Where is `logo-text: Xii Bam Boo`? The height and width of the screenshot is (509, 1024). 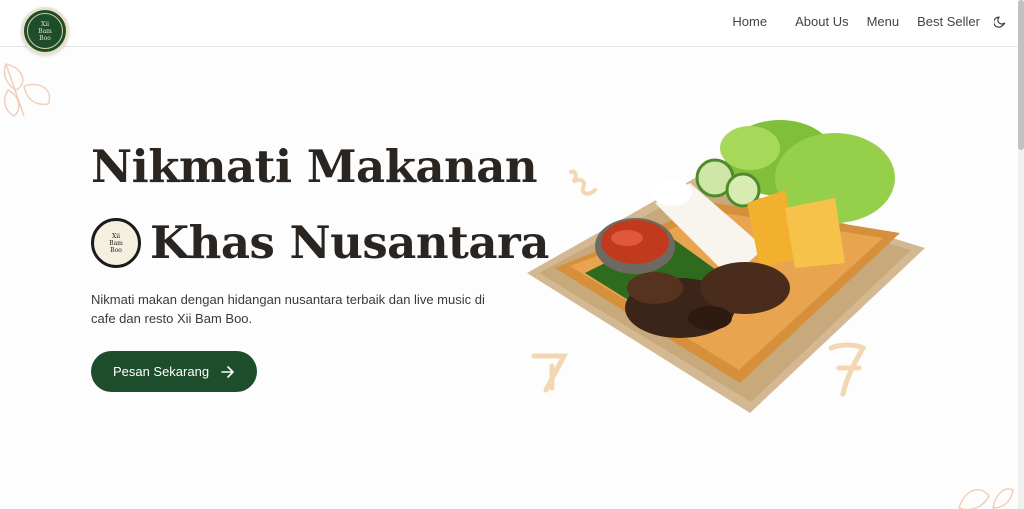
logo-text: Xii Bam Boo is located at coordinates (45, 31).